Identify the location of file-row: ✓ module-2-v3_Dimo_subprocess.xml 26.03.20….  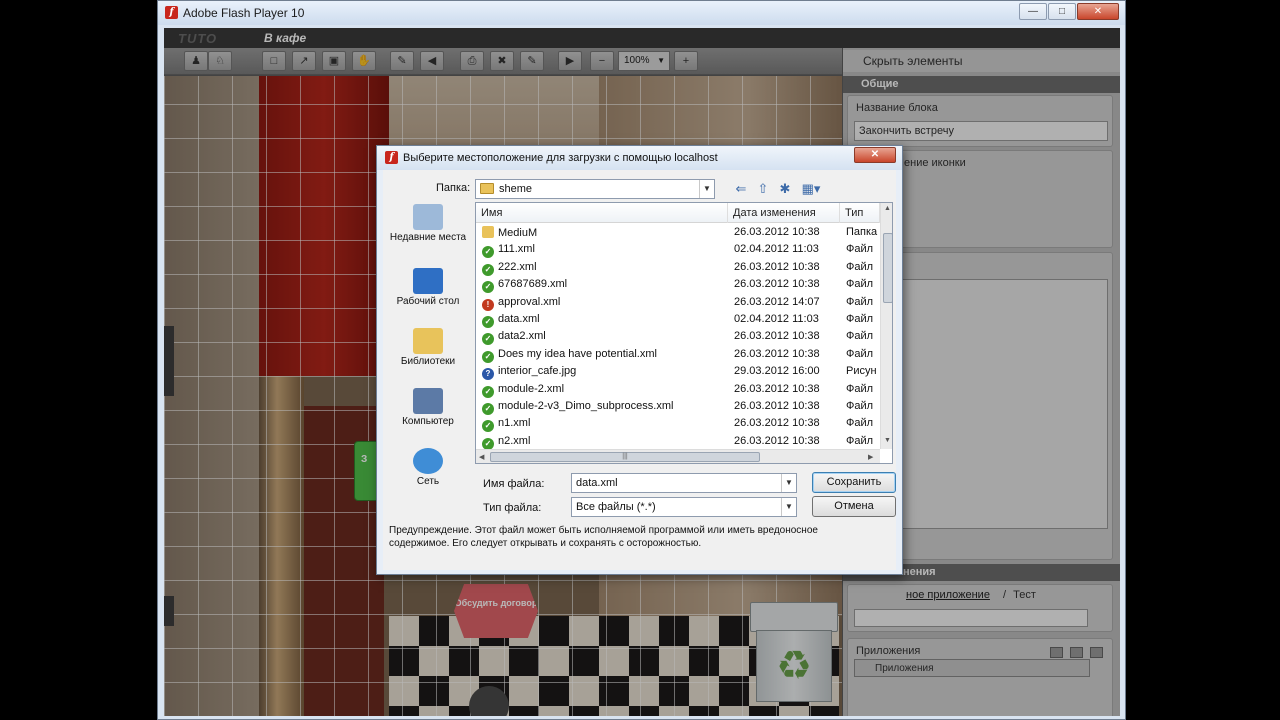
(678, 406).